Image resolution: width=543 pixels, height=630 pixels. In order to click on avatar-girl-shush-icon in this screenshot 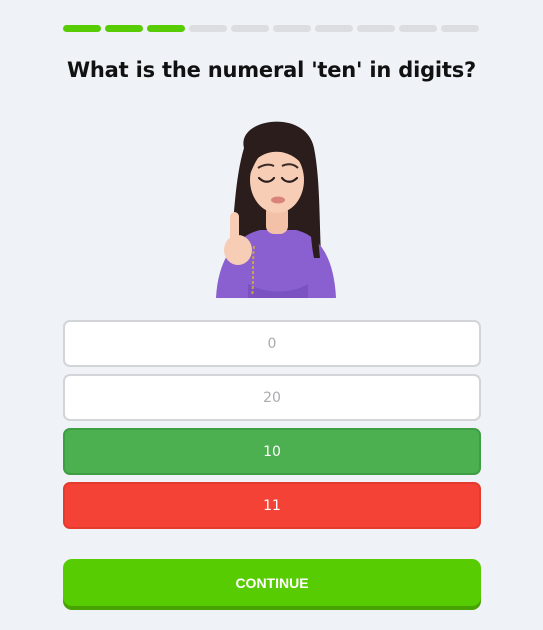, I will do `click(276, 203)`.